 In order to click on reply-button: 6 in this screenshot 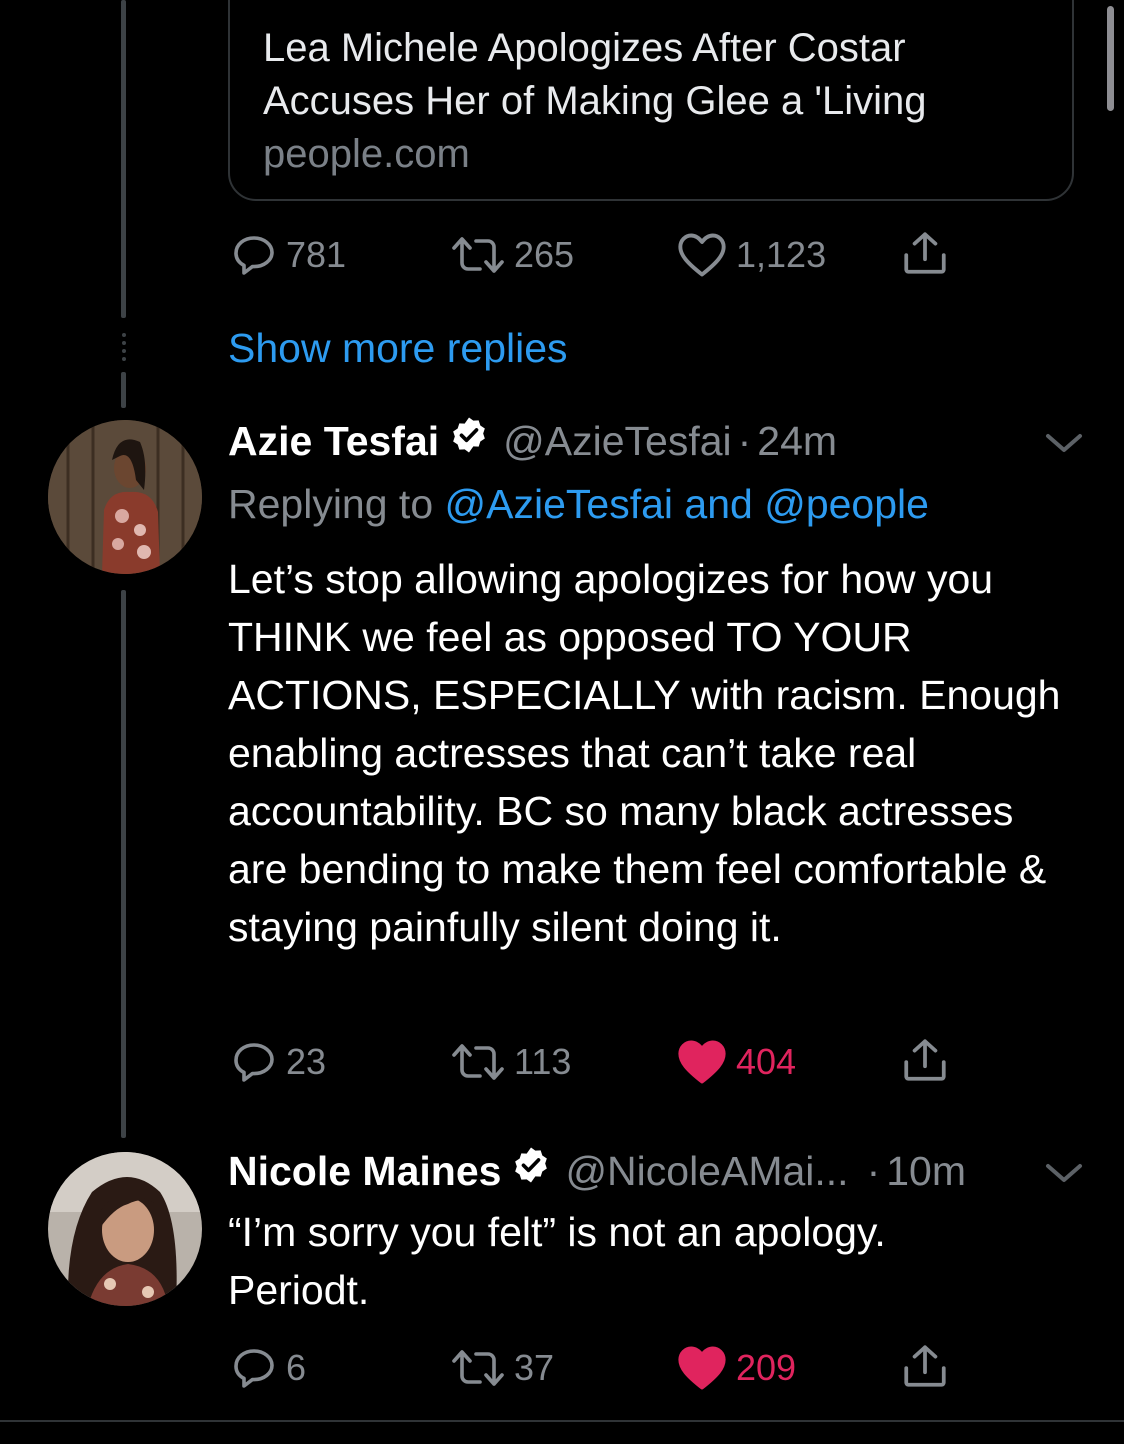, I will do `click(268, 1368)`.